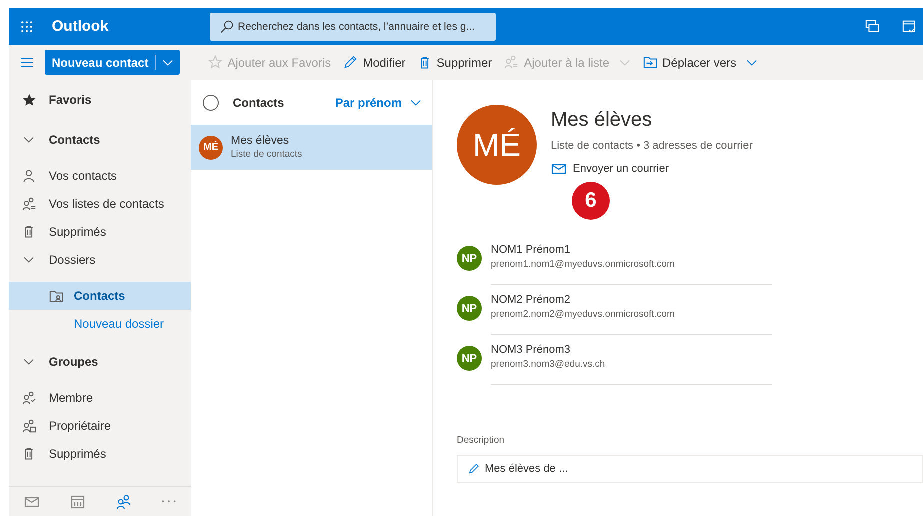 Image resolution: width=923 pixels, height=516 pixels. Describe the element at coordinates (56, 296) in the screenshot. I see `folder-icon` at that location.